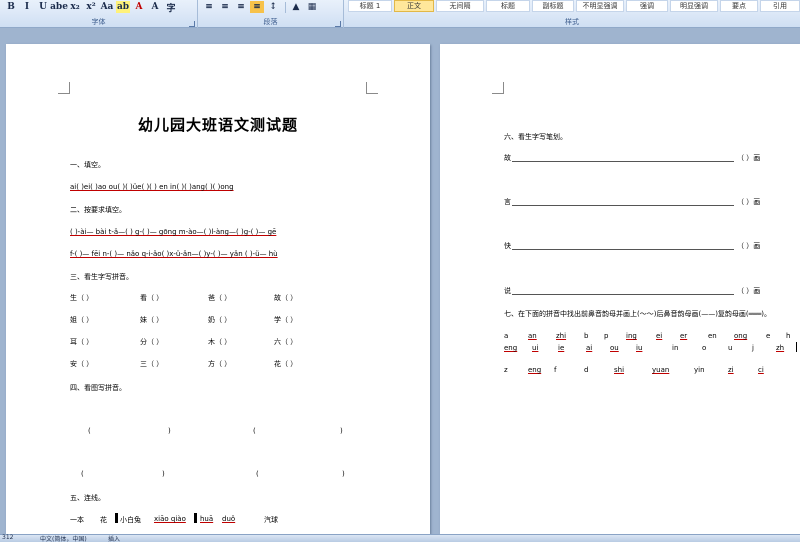 This screenshot has height=542, width=800. What do you see at coordinates (229, 519) in the screenshot?
I see `q5-item: duǒ` at bounding box center [229, 519].